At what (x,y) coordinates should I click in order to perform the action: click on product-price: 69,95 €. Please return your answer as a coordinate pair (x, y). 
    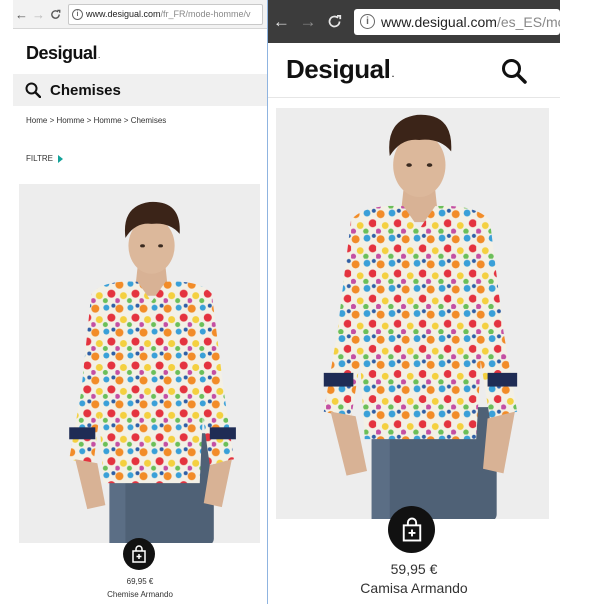
    Looking at the image, I should click on (140, 581).